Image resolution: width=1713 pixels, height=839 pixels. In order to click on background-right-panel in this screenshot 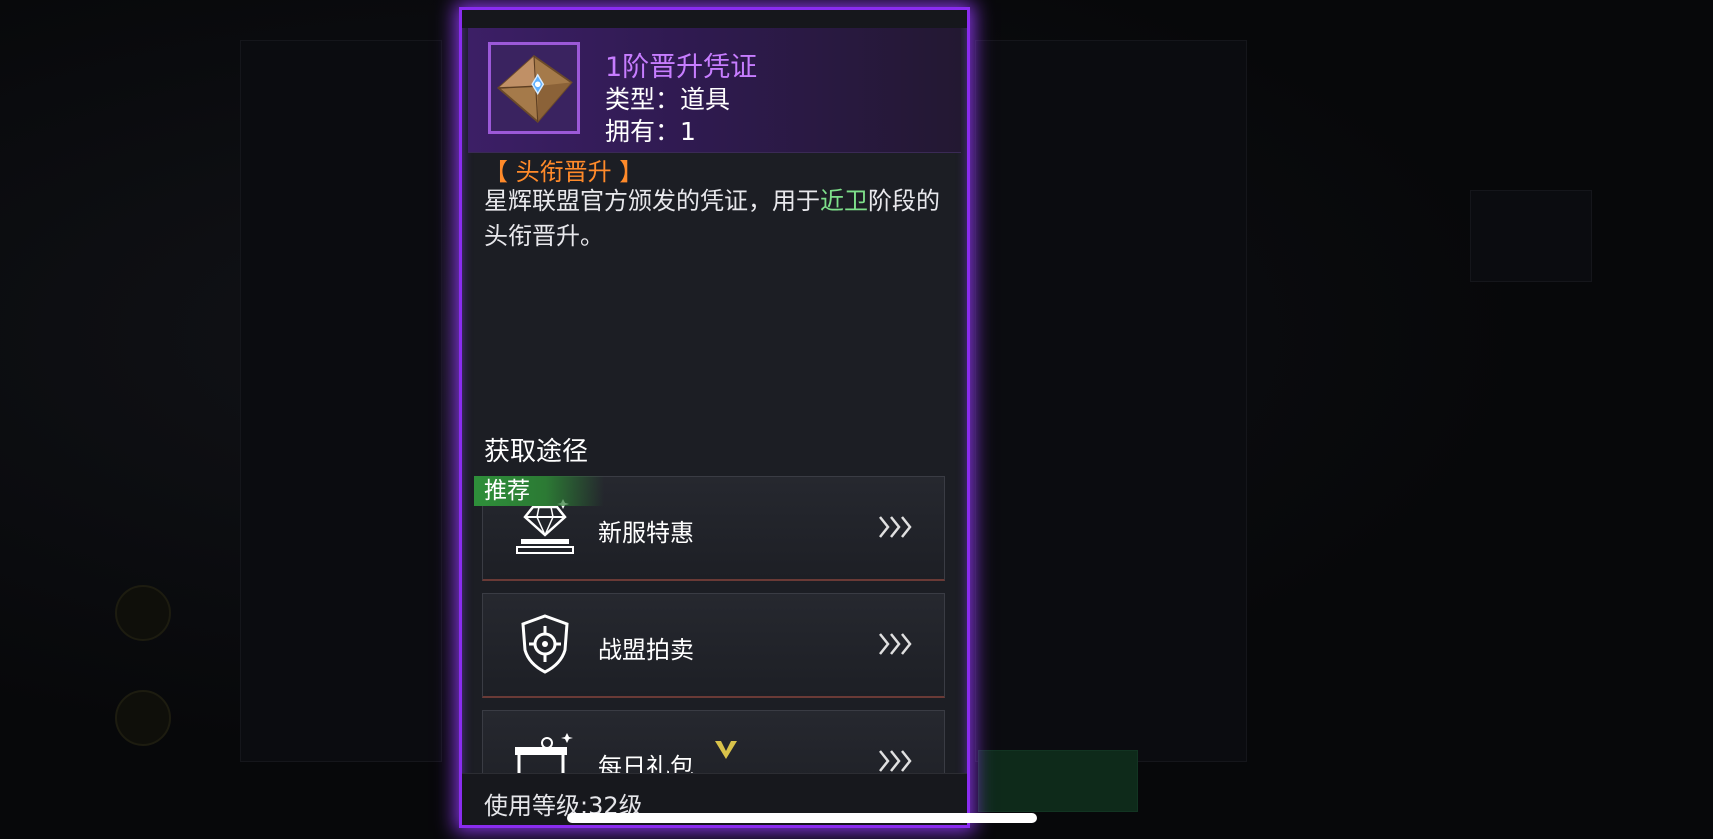, I will do `click(1111, 401)`.